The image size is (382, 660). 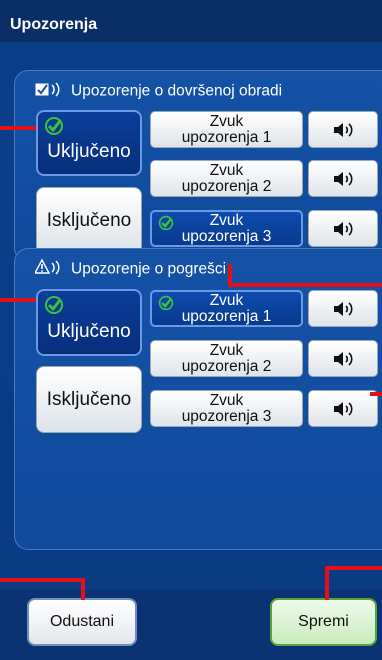 What do you see at coordinates (89, 331) in the screenshot?
I see `error-on-label: Uključeno` at bounding box center [89, 331].